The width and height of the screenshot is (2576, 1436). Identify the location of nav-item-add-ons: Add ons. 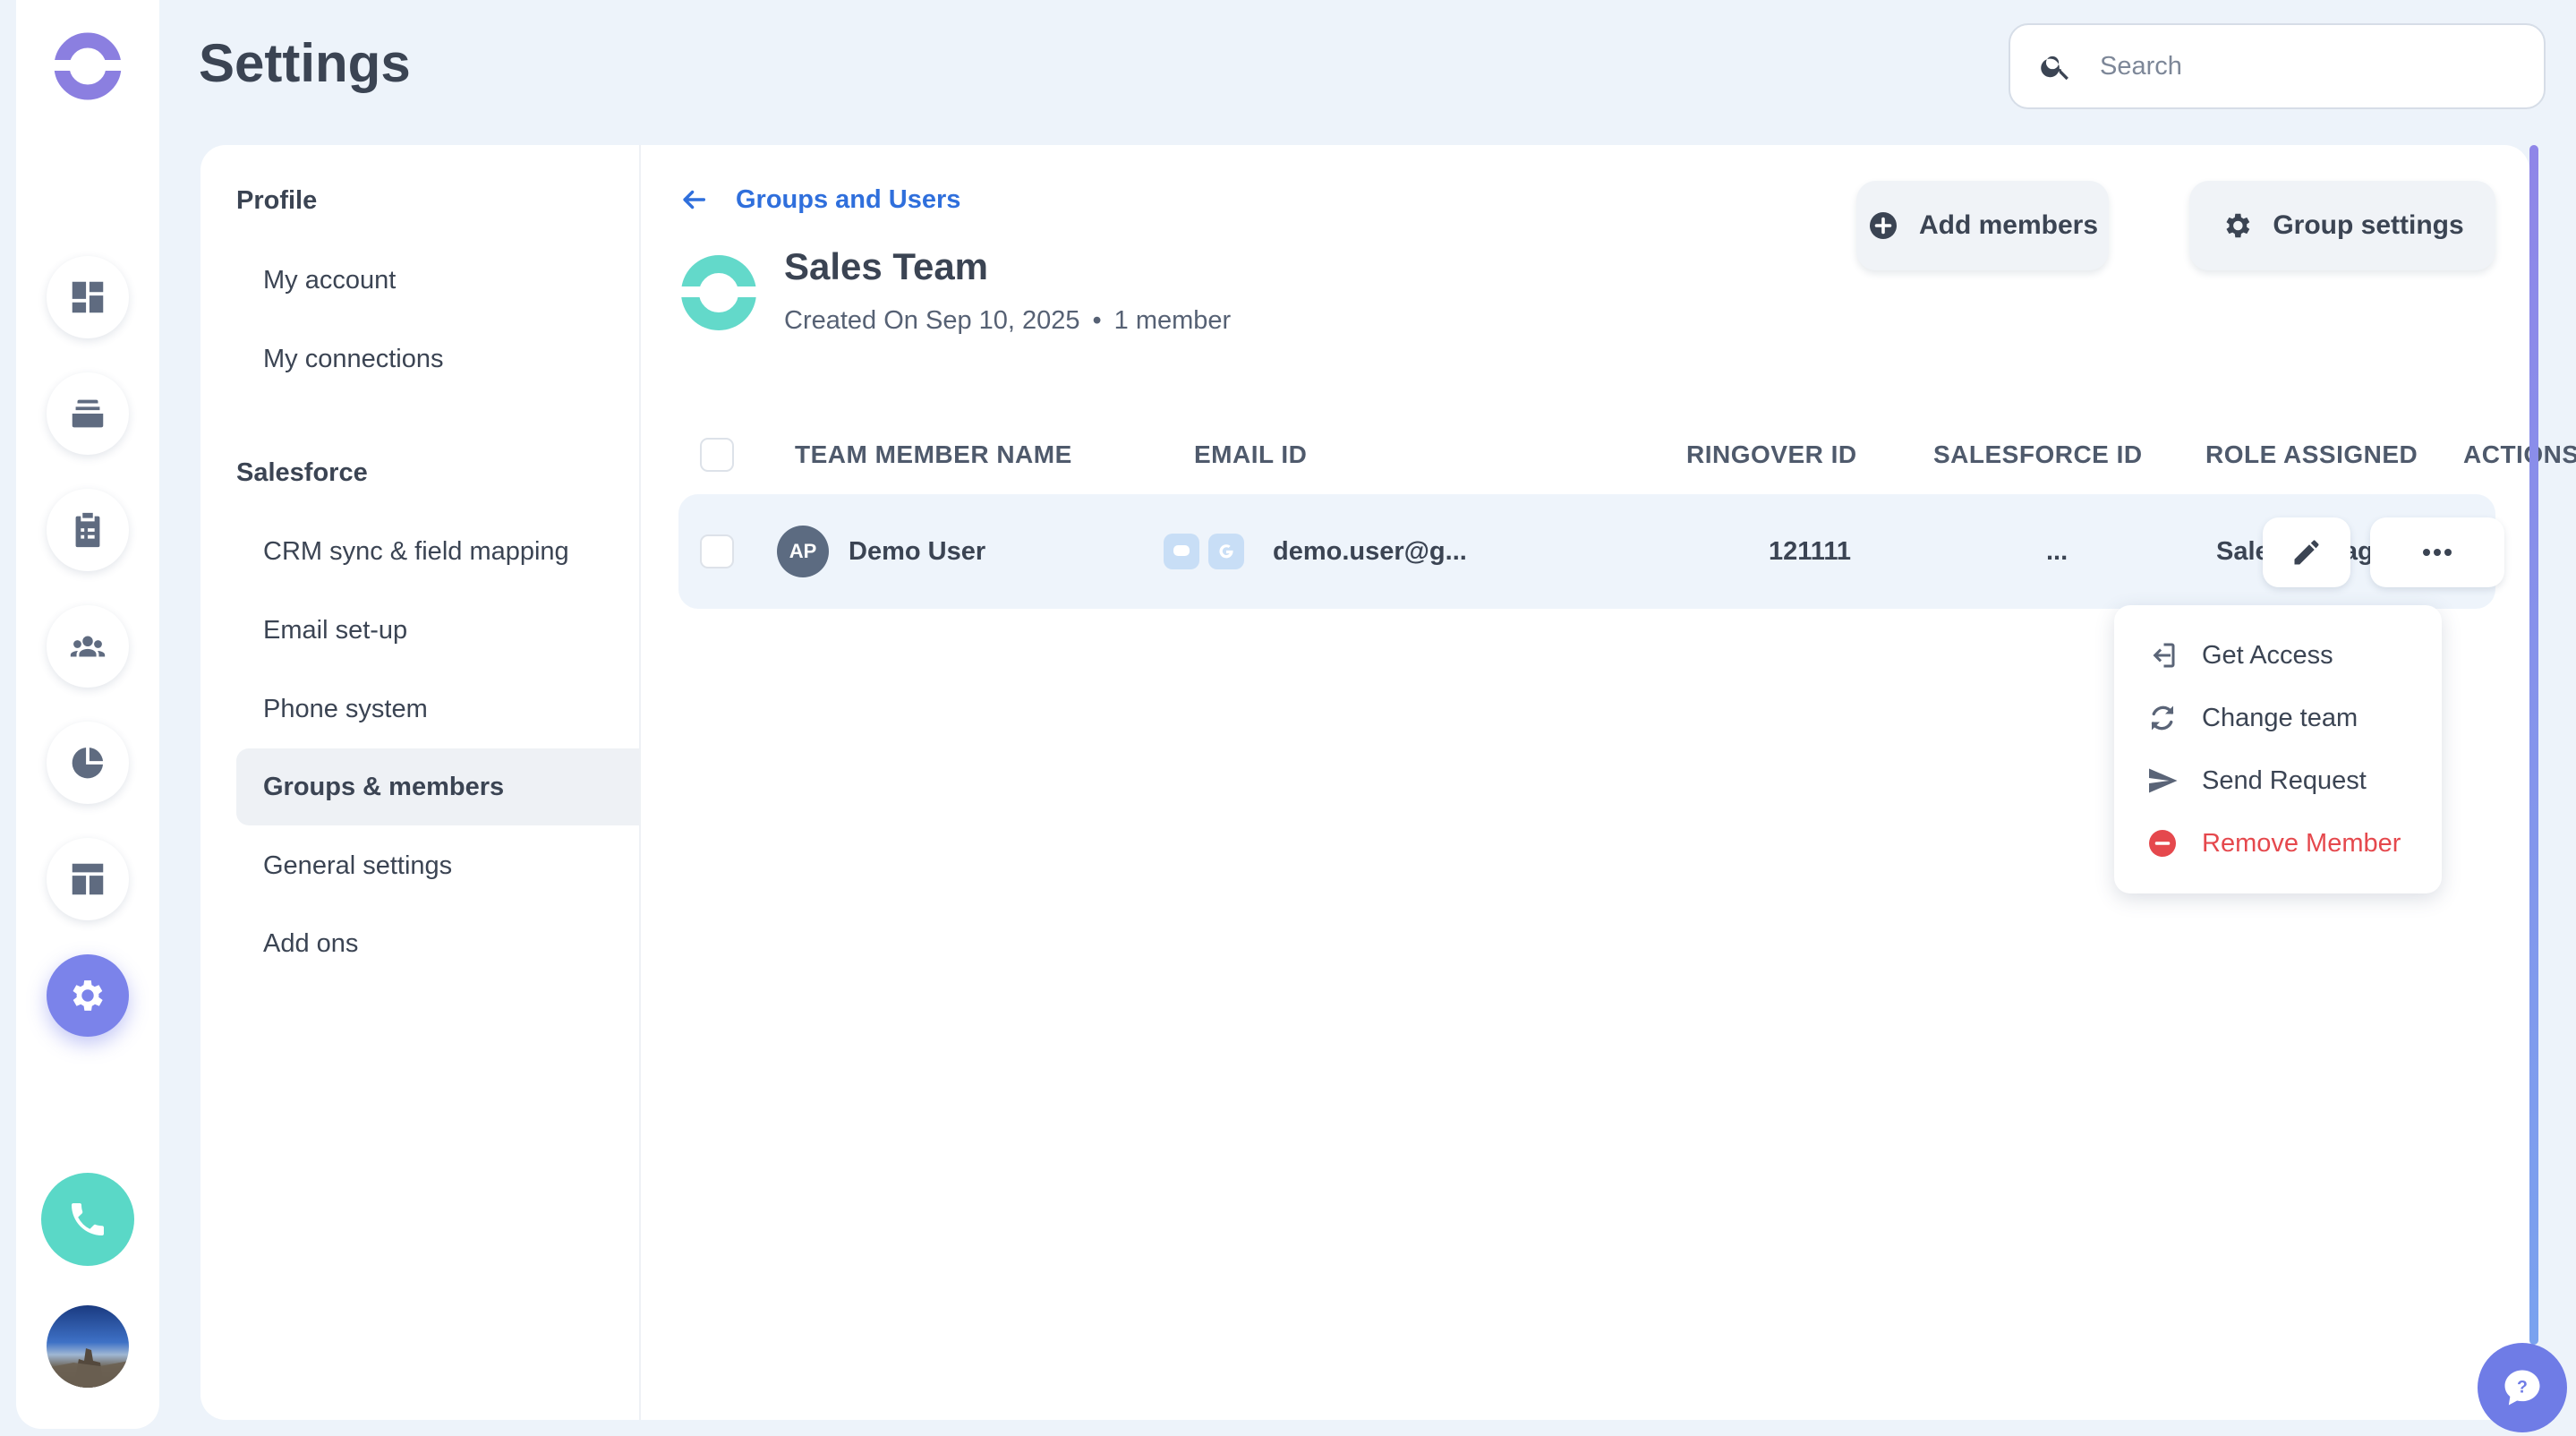
(438, 944).